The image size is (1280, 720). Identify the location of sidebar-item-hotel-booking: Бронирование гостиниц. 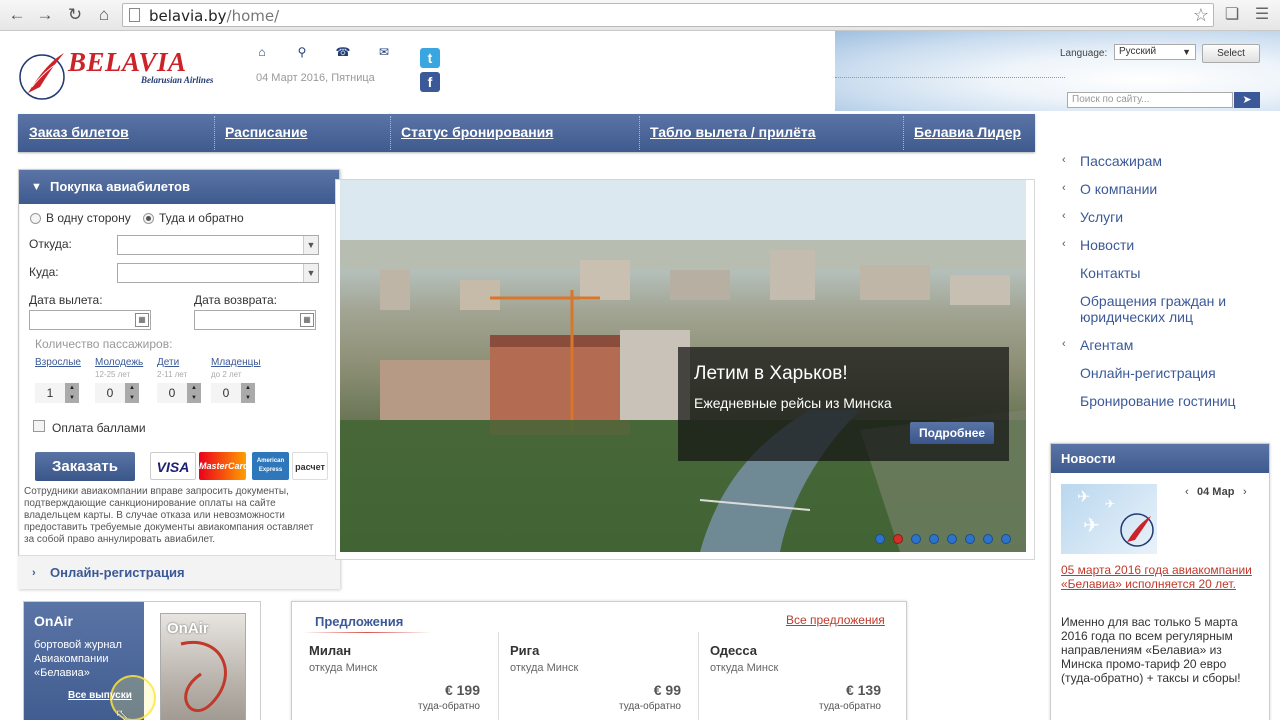
(1158, 401).